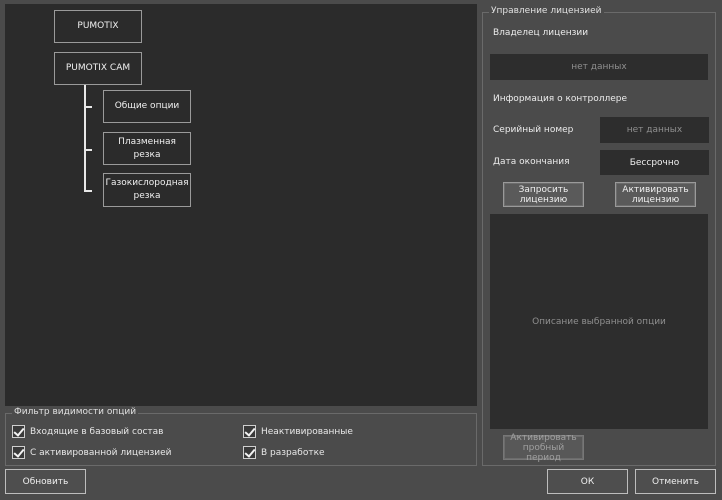 The image size is (722, 500). I want to click on tree-node-label: PUMOTIX, so click(98, 26).